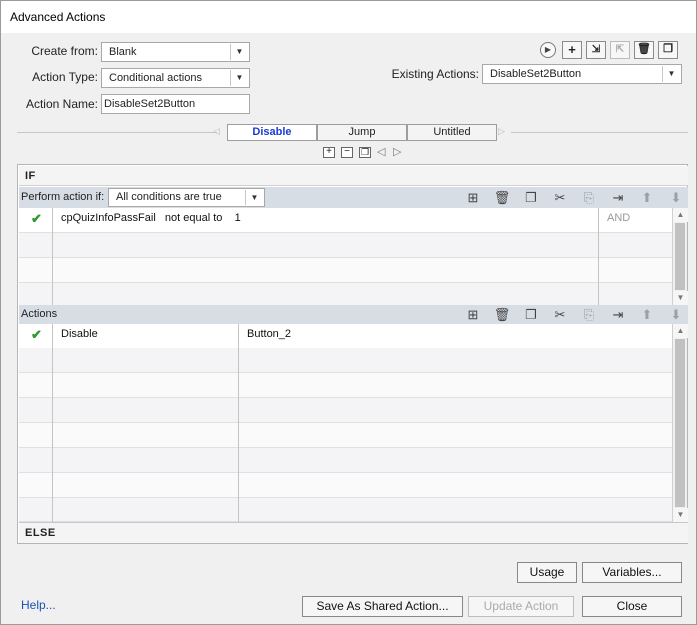 The image size is (697, 625). Describe the element at coordinates (272, 132) in the screenshot. I see `tab-disable: Disable` at that location.